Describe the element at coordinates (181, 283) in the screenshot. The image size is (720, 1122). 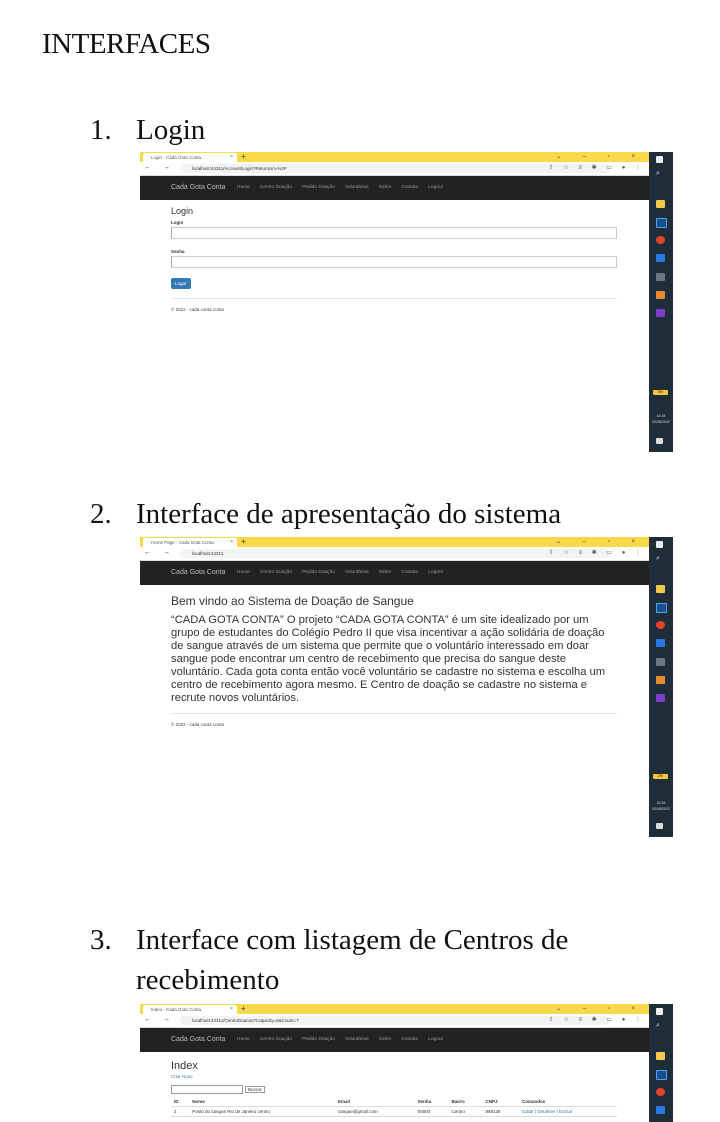
I see `logar-button: Logar` at that location.